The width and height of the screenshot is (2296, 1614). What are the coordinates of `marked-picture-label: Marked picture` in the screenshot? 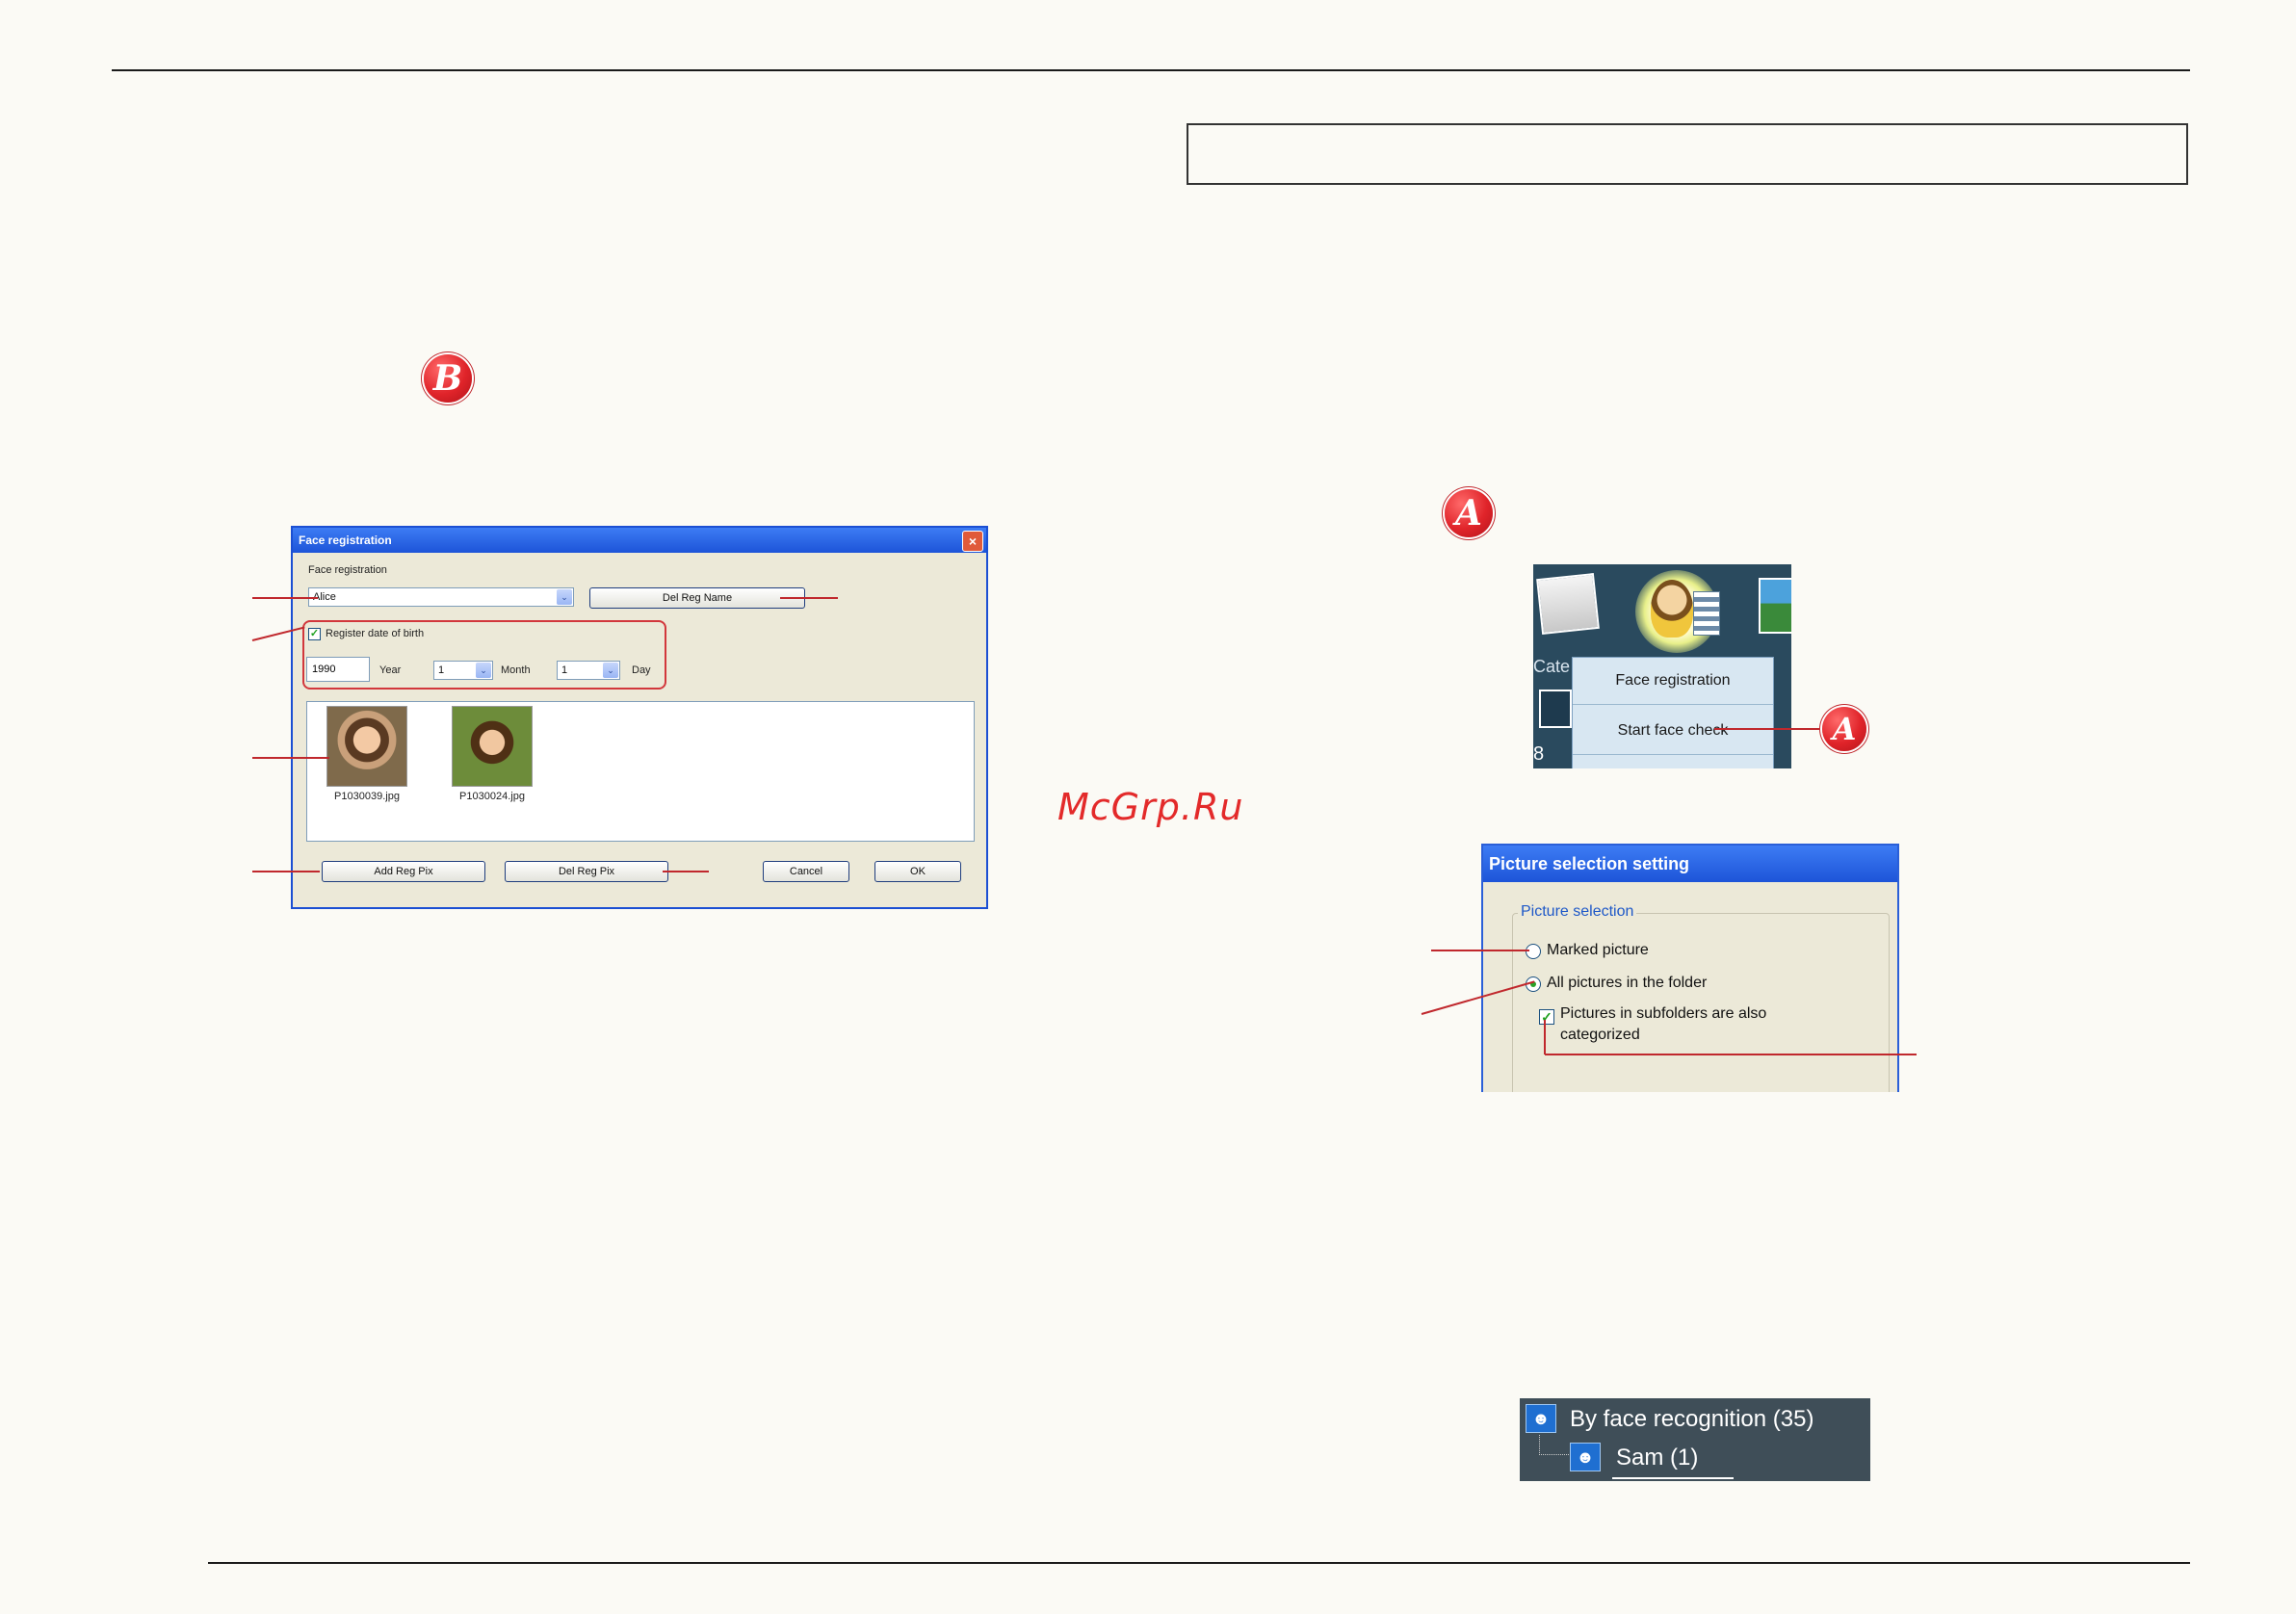 It's located at (1598, 950).